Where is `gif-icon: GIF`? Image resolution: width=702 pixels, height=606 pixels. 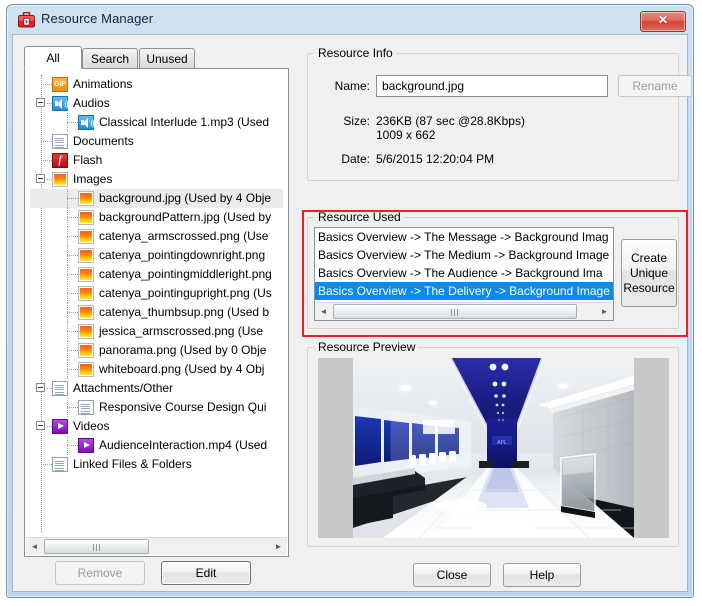 gif-icon: GIF is located at coordinates (60, 84).